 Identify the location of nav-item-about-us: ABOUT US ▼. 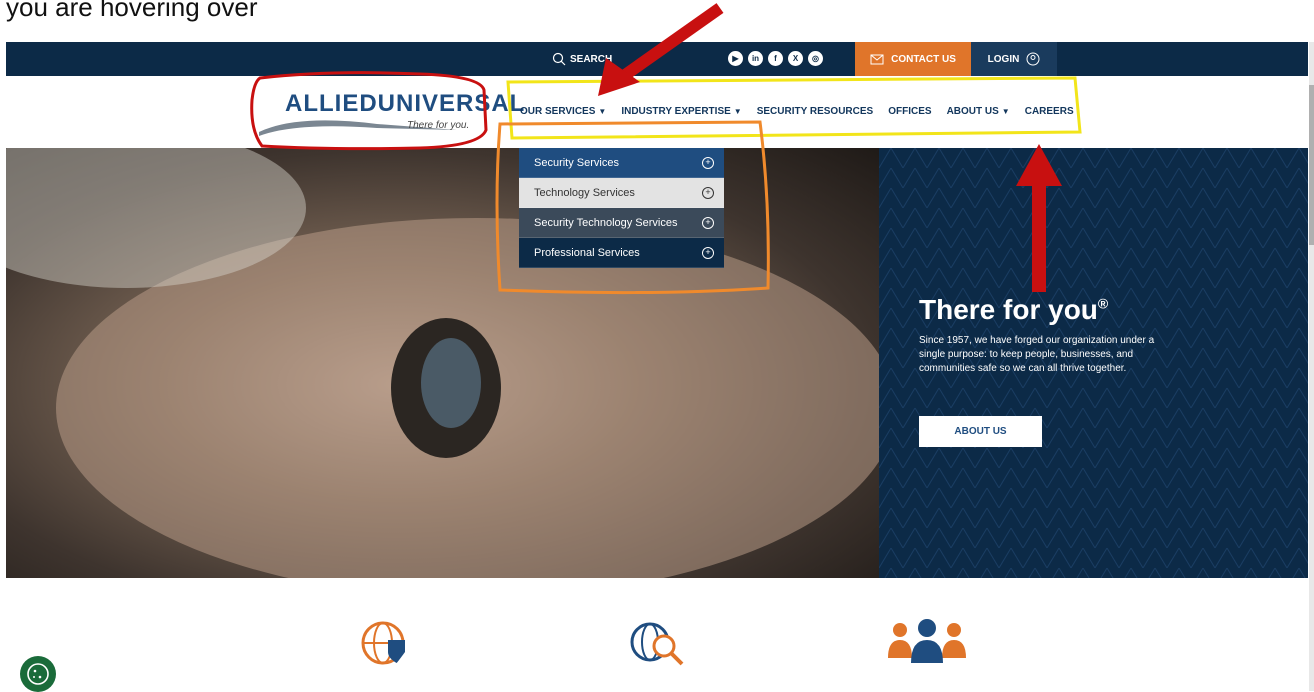
(978, 111).